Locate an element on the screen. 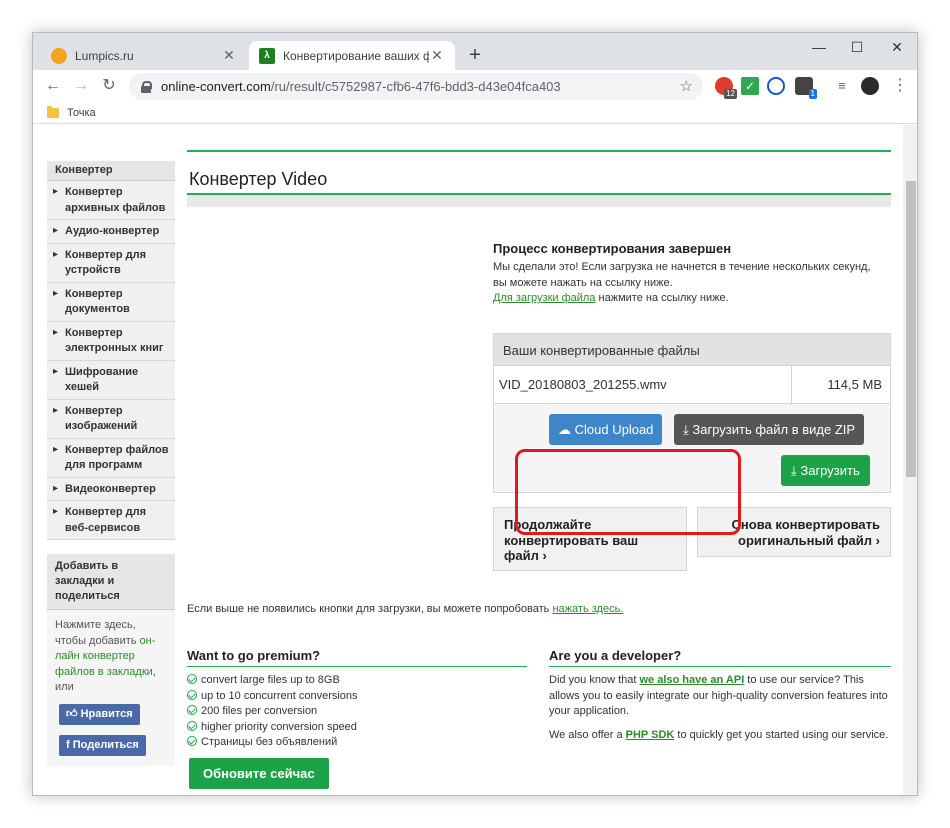  sidebar-item-images: Конвертер изображений is located at coordinates (111, 419).